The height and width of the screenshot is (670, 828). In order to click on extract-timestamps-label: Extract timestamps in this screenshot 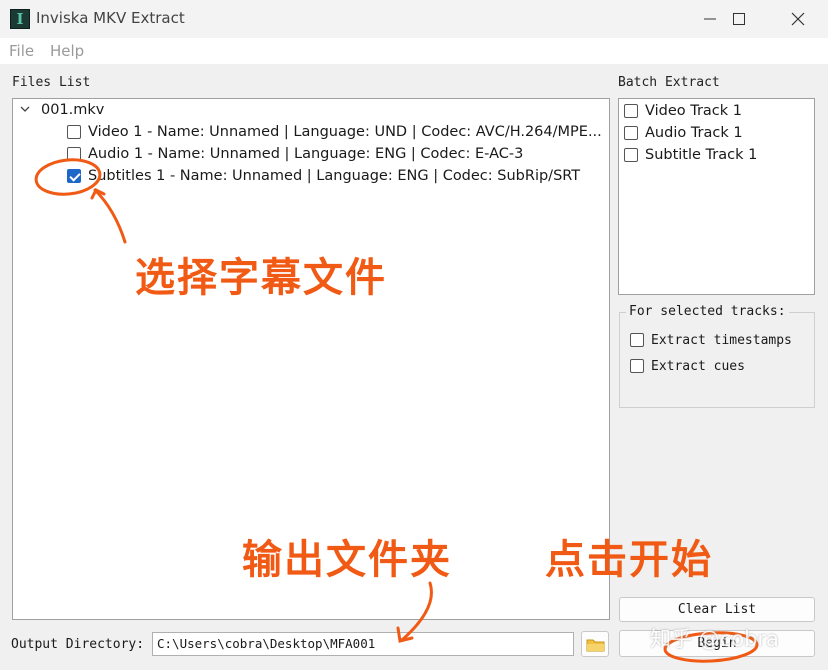, I will do `click(721, 340)`.